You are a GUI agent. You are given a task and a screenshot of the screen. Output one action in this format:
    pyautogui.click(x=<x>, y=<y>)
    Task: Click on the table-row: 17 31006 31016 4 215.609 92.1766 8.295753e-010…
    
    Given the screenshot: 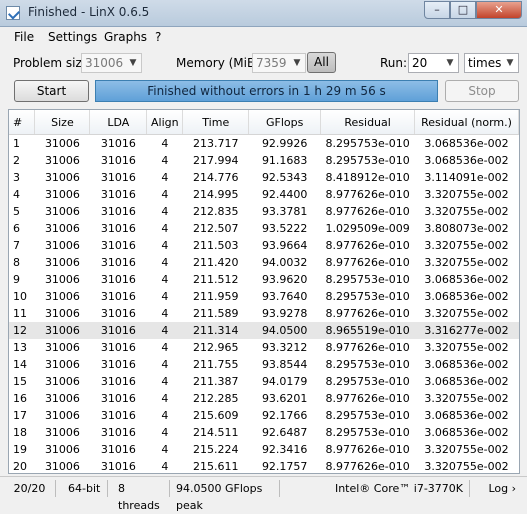 What is the action you would take?
    pyautogui.click(x=264, y=415)
    